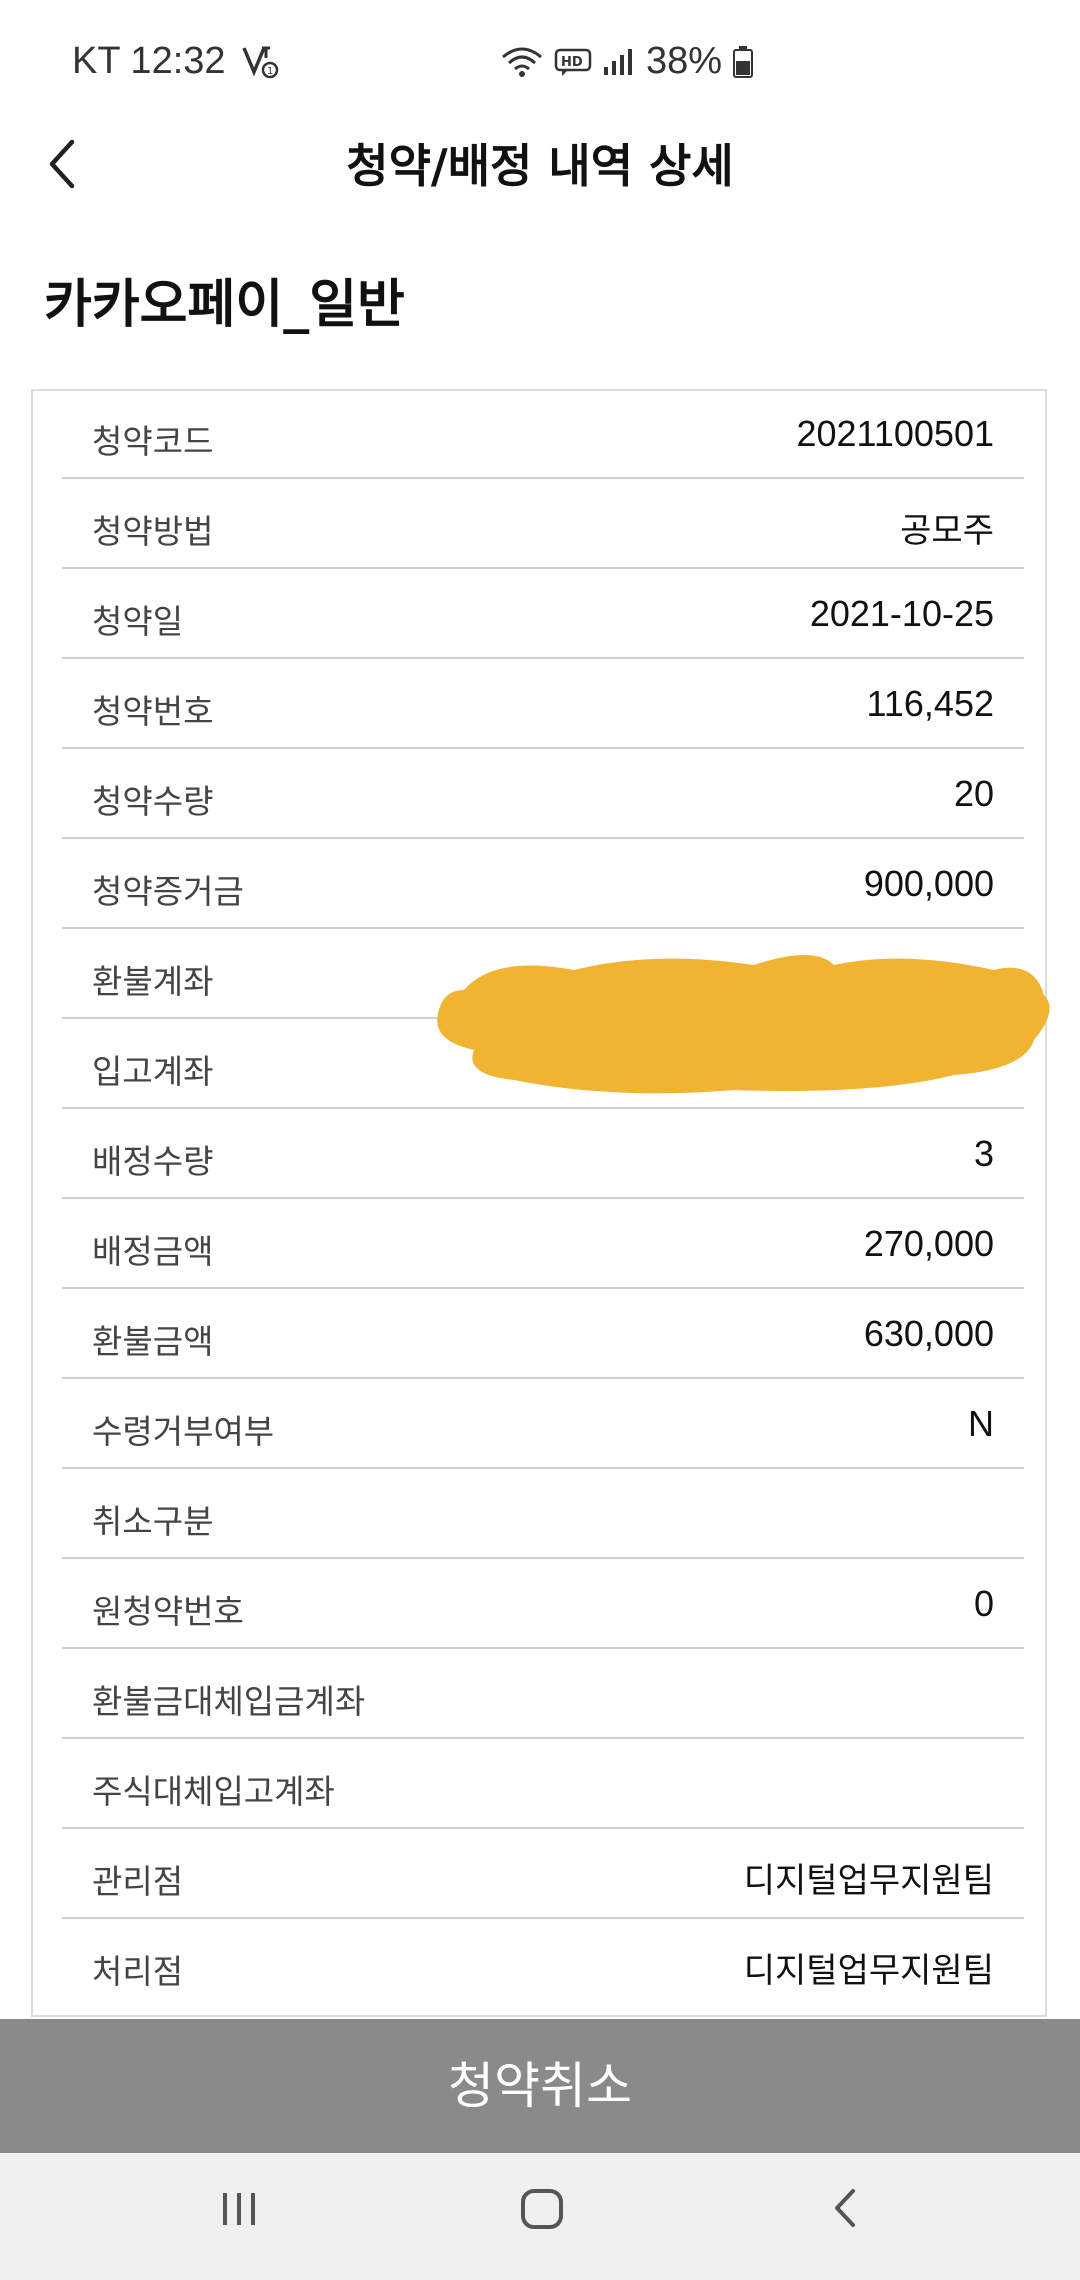  I want to click on table-row: 환불계좌, so click(543, 975).